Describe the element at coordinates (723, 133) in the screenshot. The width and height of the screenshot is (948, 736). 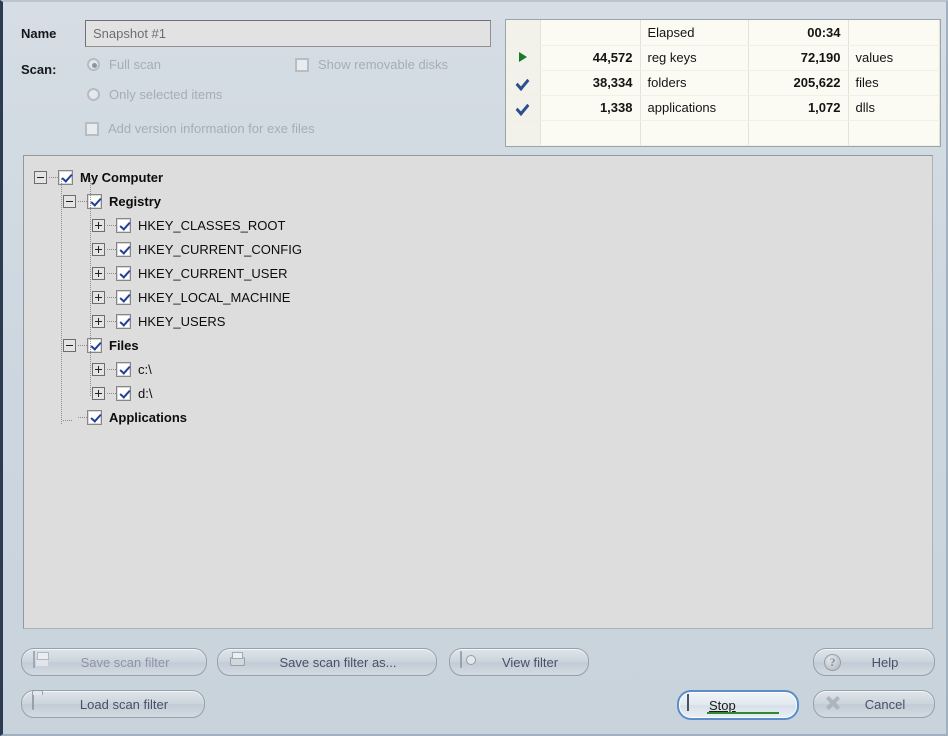
I see `stats-filler-row` at that location.